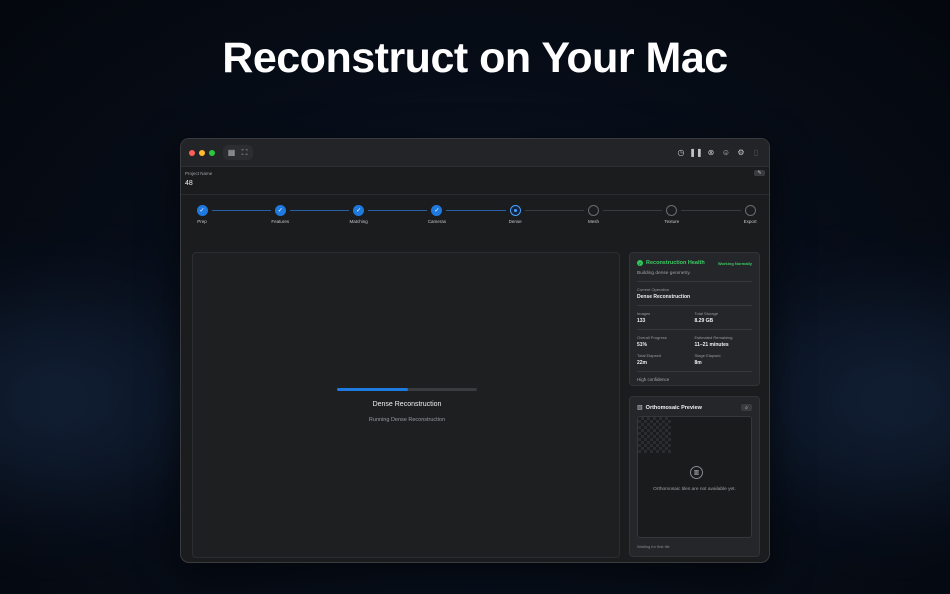 The image size is (950, 594). Describe the element at coordinates (653, 546) in the screenshot. I see `ortho-footer-status: Waiting for first tile` at that location.